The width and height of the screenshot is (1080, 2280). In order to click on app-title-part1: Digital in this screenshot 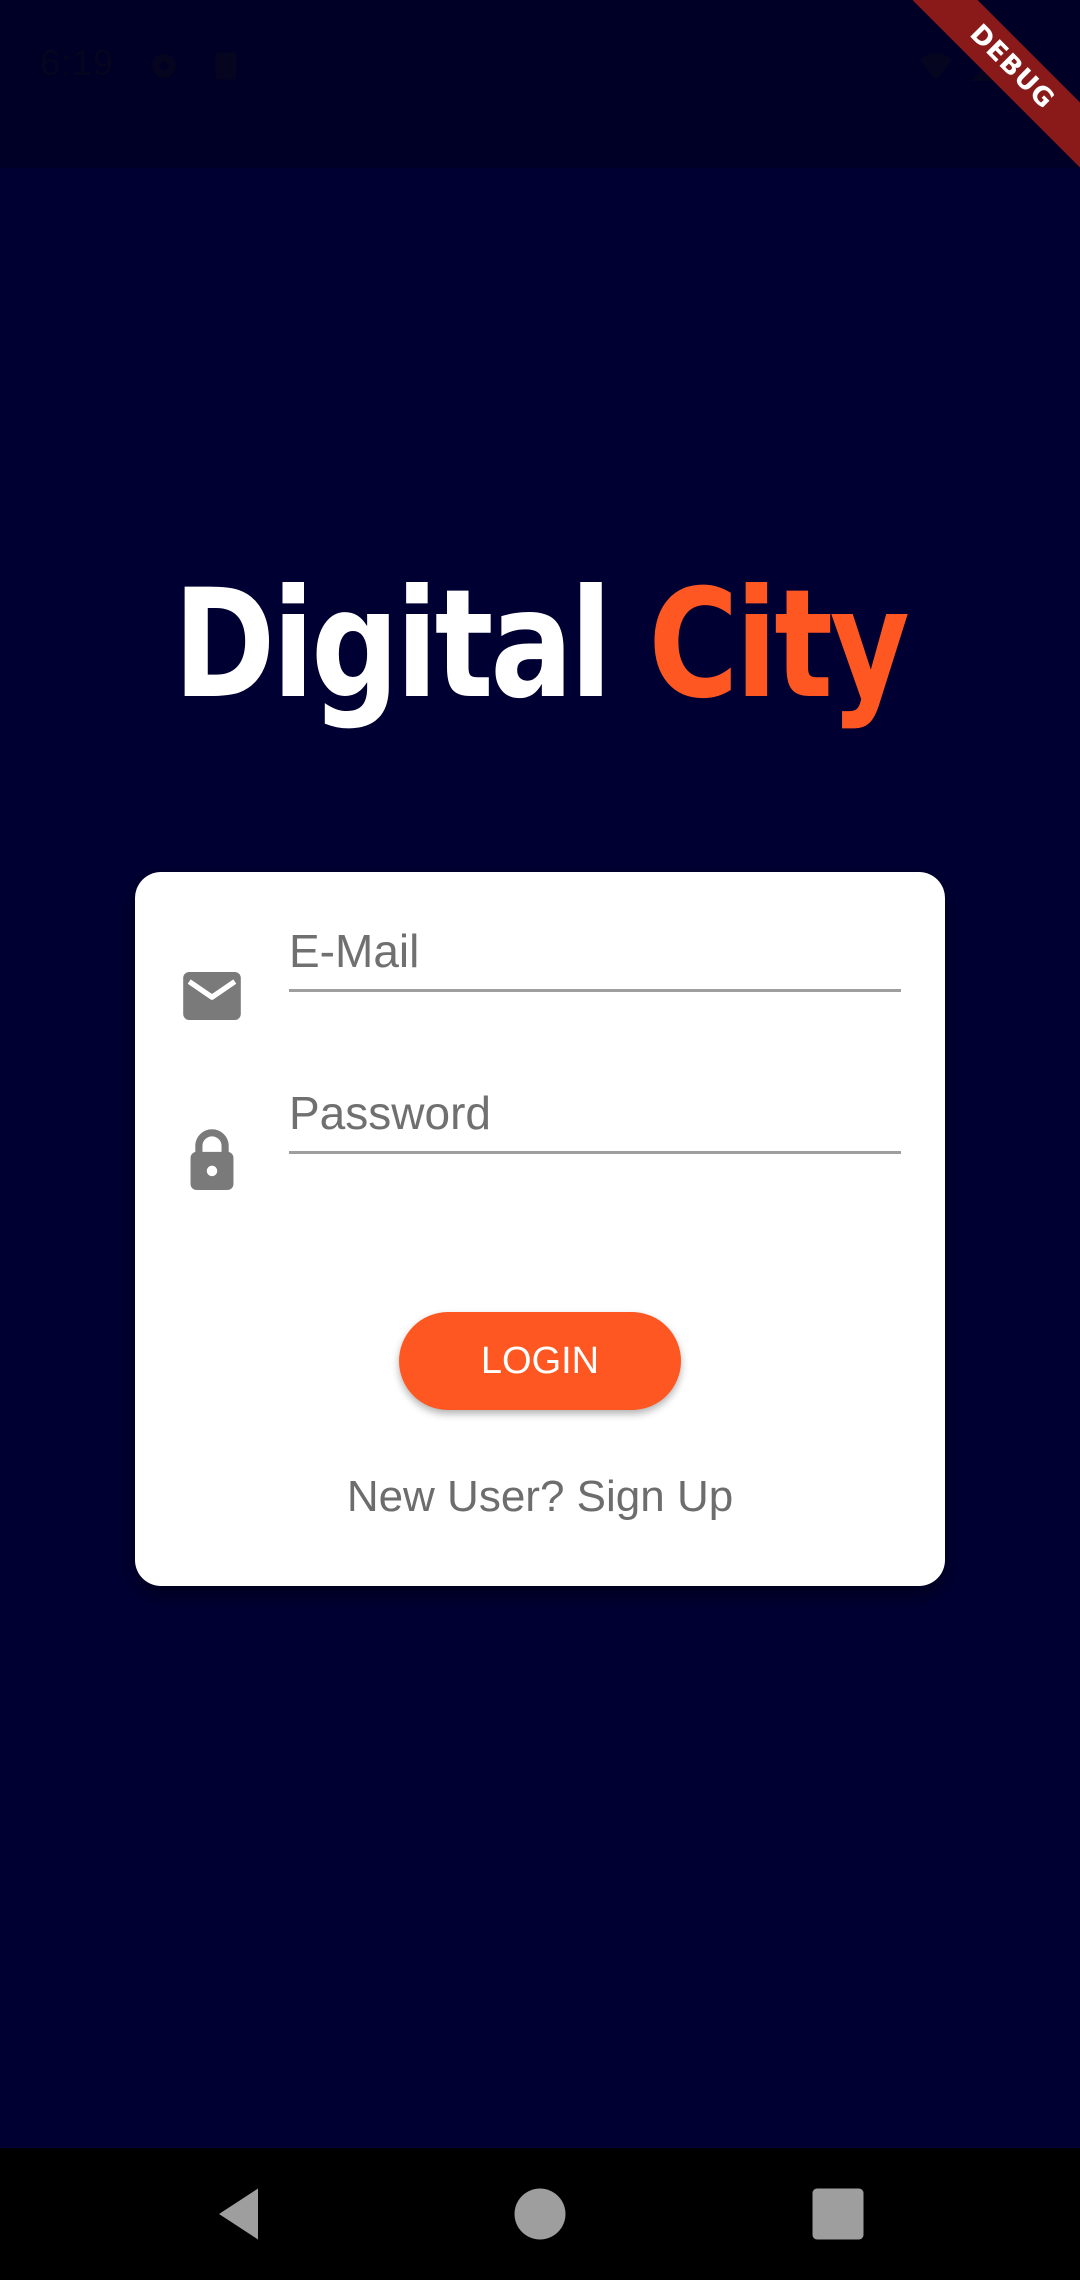, I will do `click(411, 645)`.